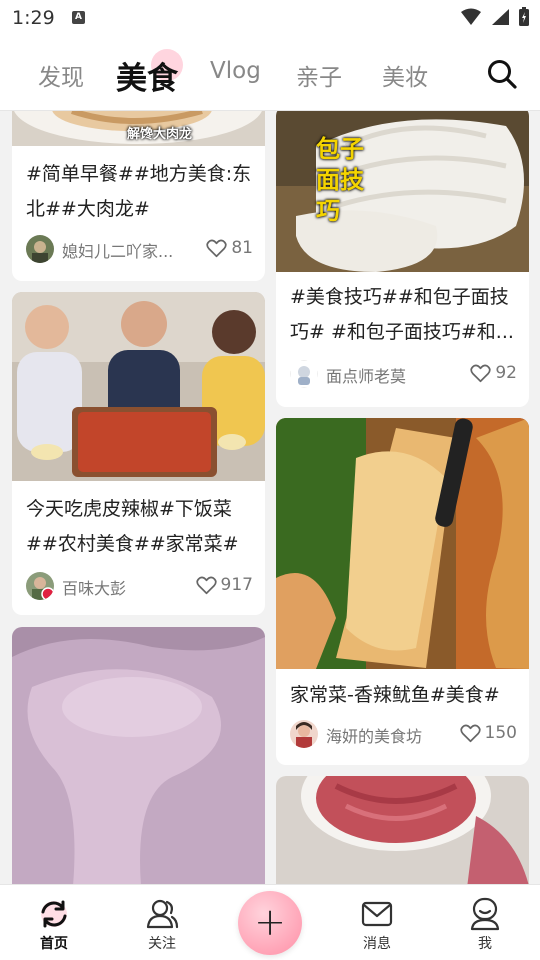  What do you see at coordinates (270, 18) in the screenshot?
I see `status-bar: 1:29 A` at bounding box center [270, 18].